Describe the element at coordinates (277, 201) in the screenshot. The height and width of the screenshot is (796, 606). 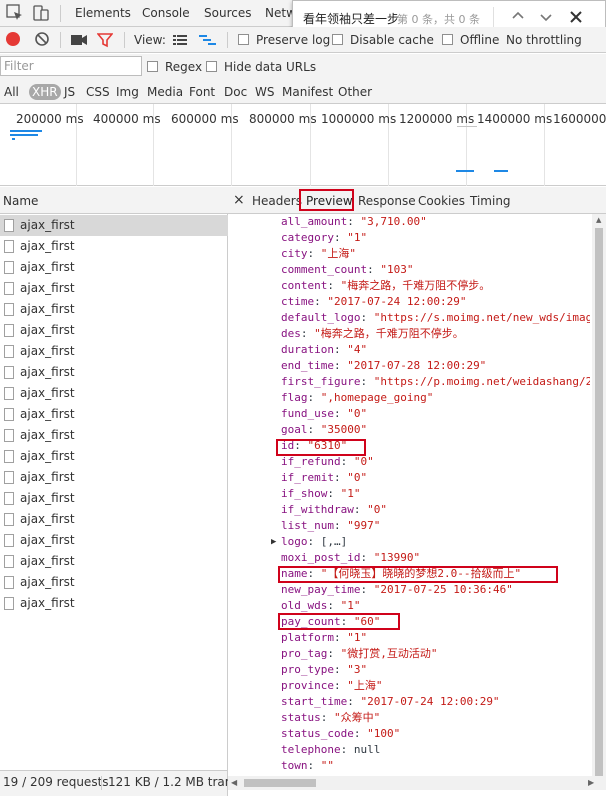
I see `tab-headers: Headers` at that location.